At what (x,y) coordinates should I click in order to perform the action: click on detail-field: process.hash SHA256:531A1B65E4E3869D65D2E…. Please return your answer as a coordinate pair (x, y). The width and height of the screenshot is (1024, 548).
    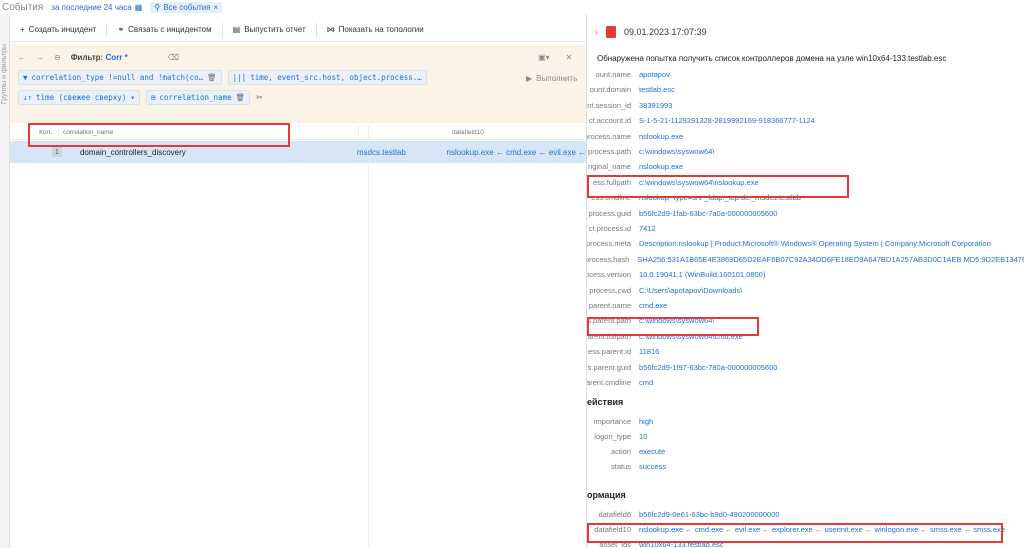
    Looking at the image, I should click on (805, 261).